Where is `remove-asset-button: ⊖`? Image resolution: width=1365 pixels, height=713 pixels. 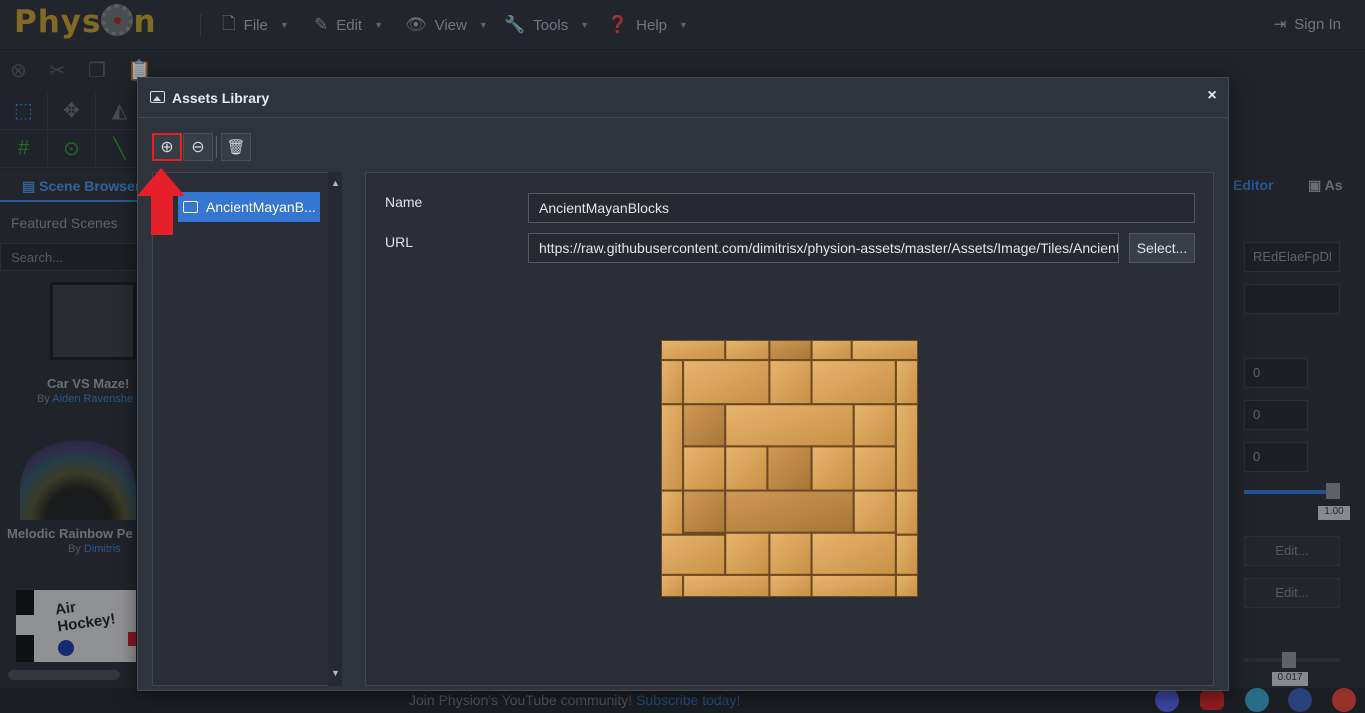 remove-asset-button: ⊖ is located at coordinates (198, 147).